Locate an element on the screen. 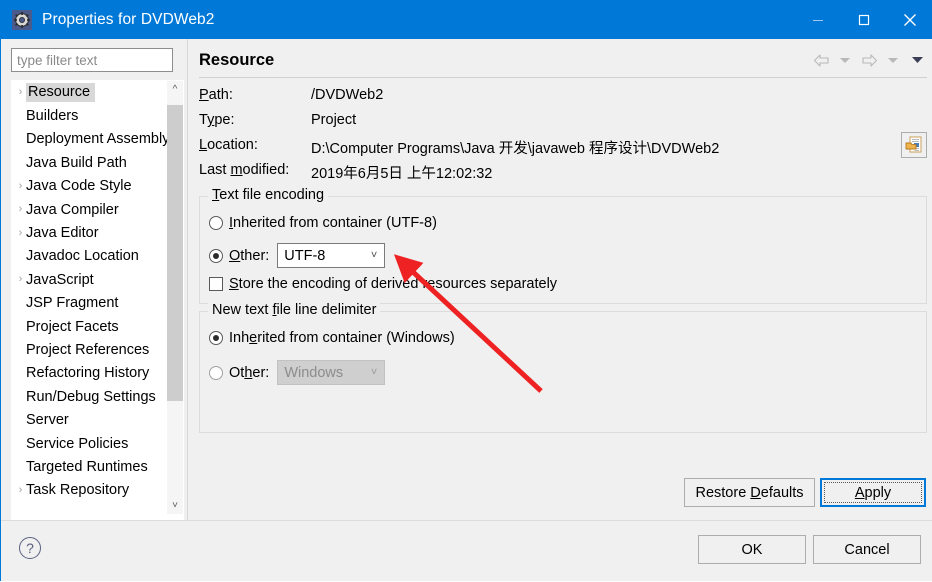 This screenshot has width=932, height=582. delimiter-combo: Windows ˅ is located at coordinates (331, 372).